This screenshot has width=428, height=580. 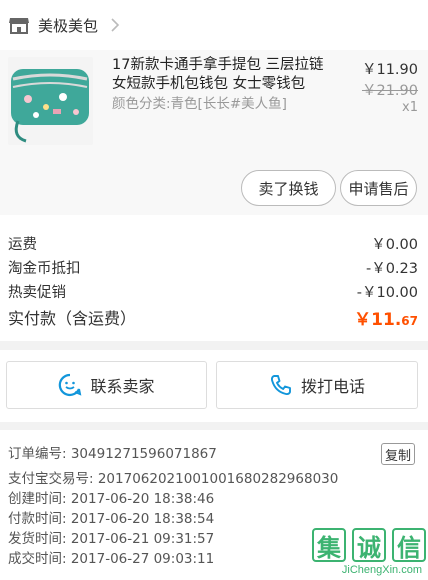 What do you see at coordinates (394, 244) in the screenshot?
I see `shipping-value: ￥0.00` at bounding box center [394, 244].